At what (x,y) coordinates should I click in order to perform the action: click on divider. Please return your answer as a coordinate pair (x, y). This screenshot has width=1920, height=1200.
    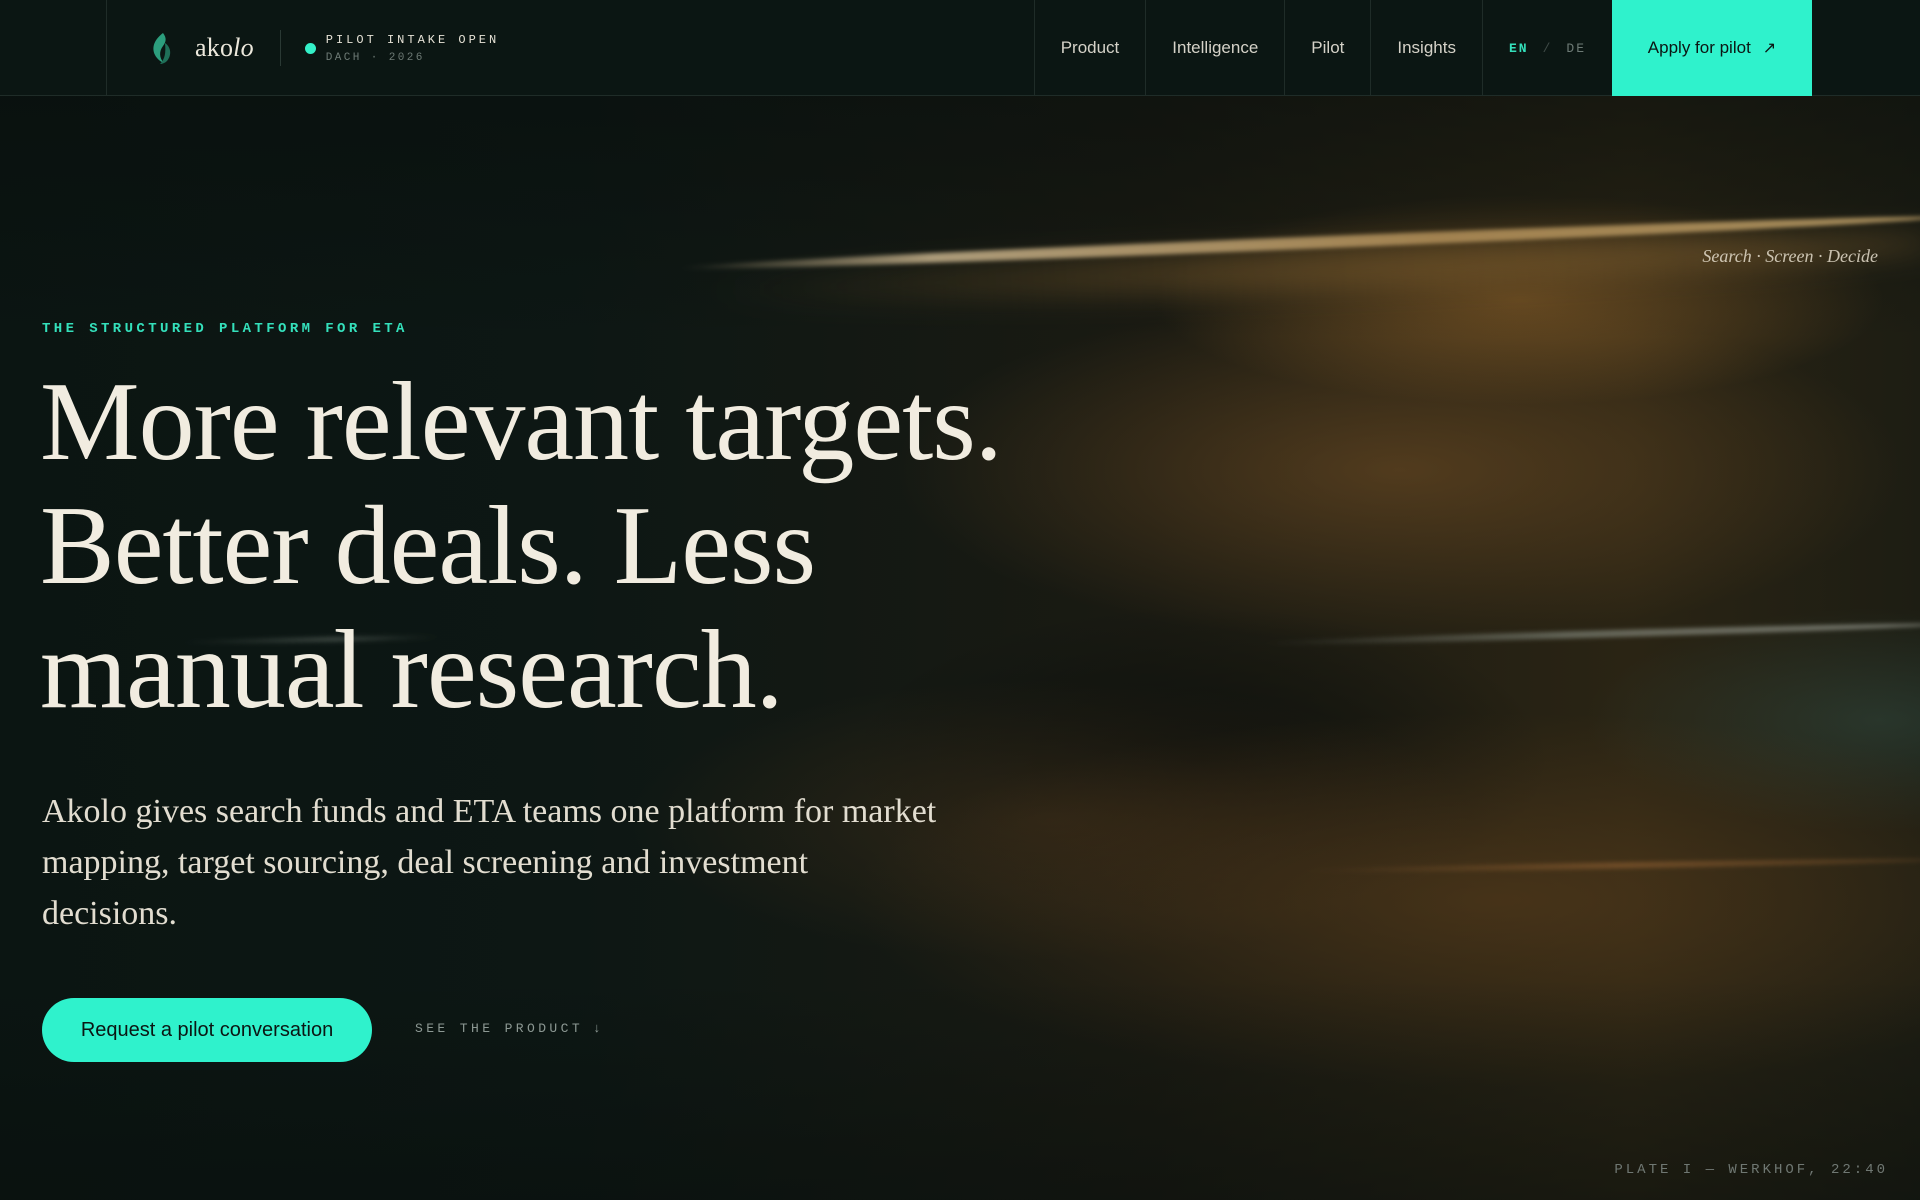
    Looking at the image, I should click on (280, 48).